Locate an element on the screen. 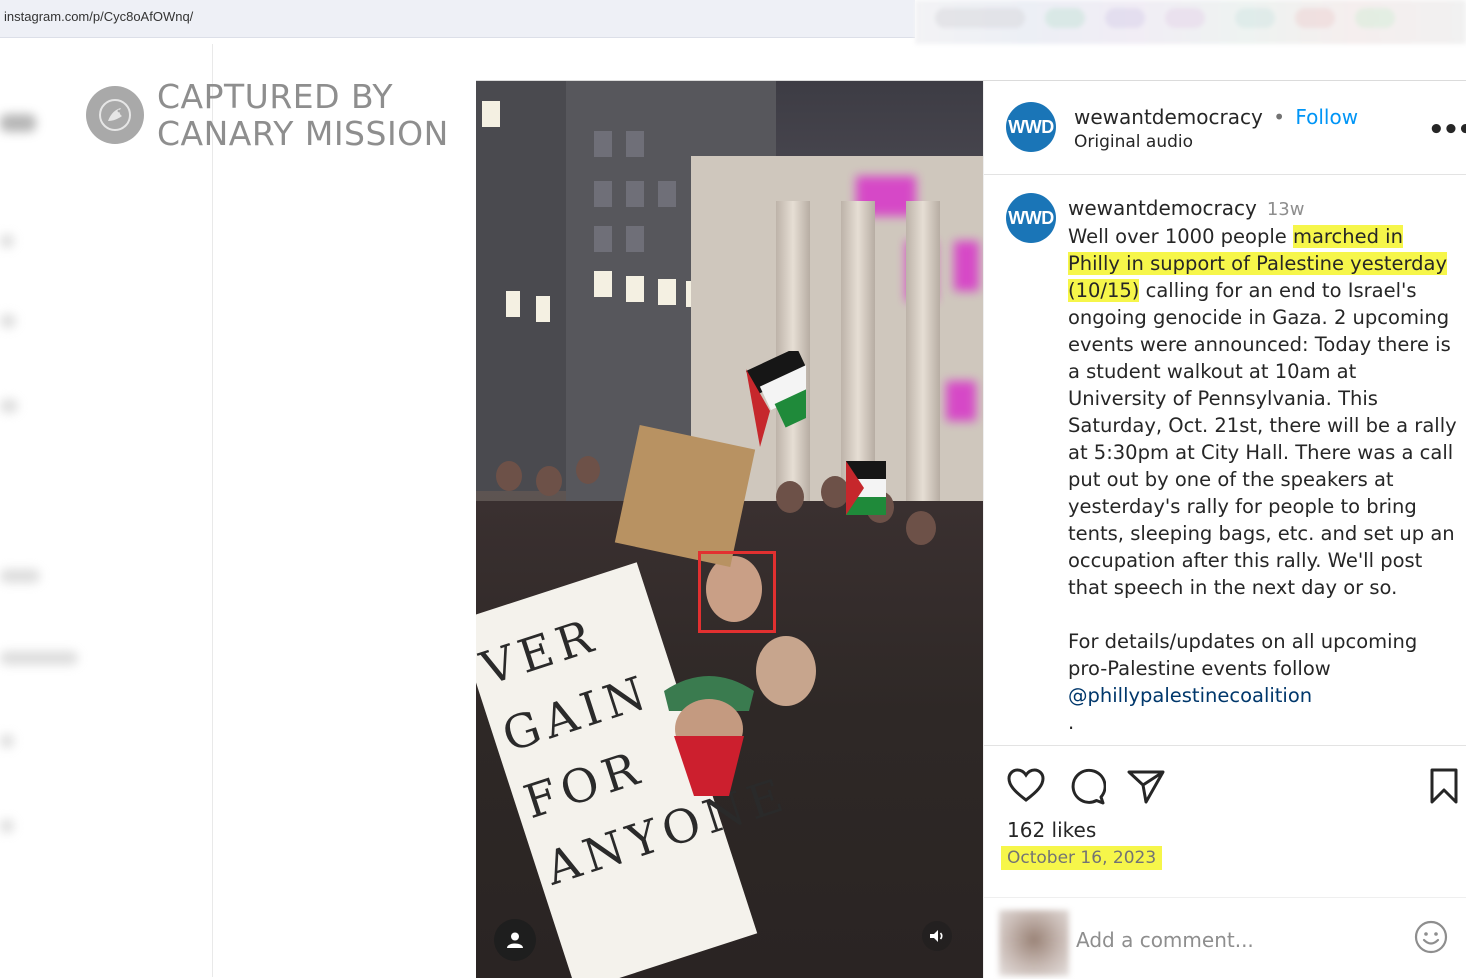 The width and height of the screenshot is (1466, 979). header-username: wewantdemocracy is located at coordinates (1168, 117).